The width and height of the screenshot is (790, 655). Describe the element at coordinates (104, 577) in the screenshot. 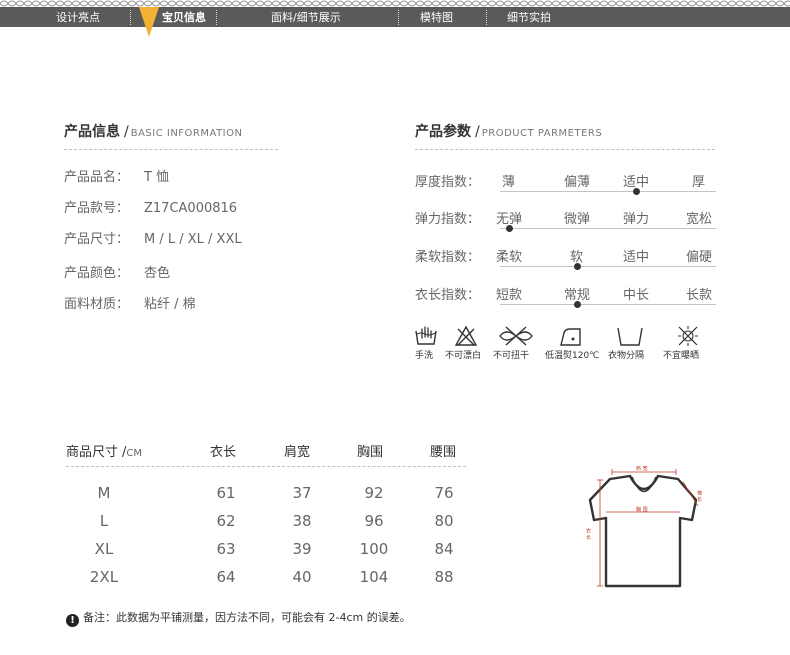

I see `size-cell: 2XL` at that location.